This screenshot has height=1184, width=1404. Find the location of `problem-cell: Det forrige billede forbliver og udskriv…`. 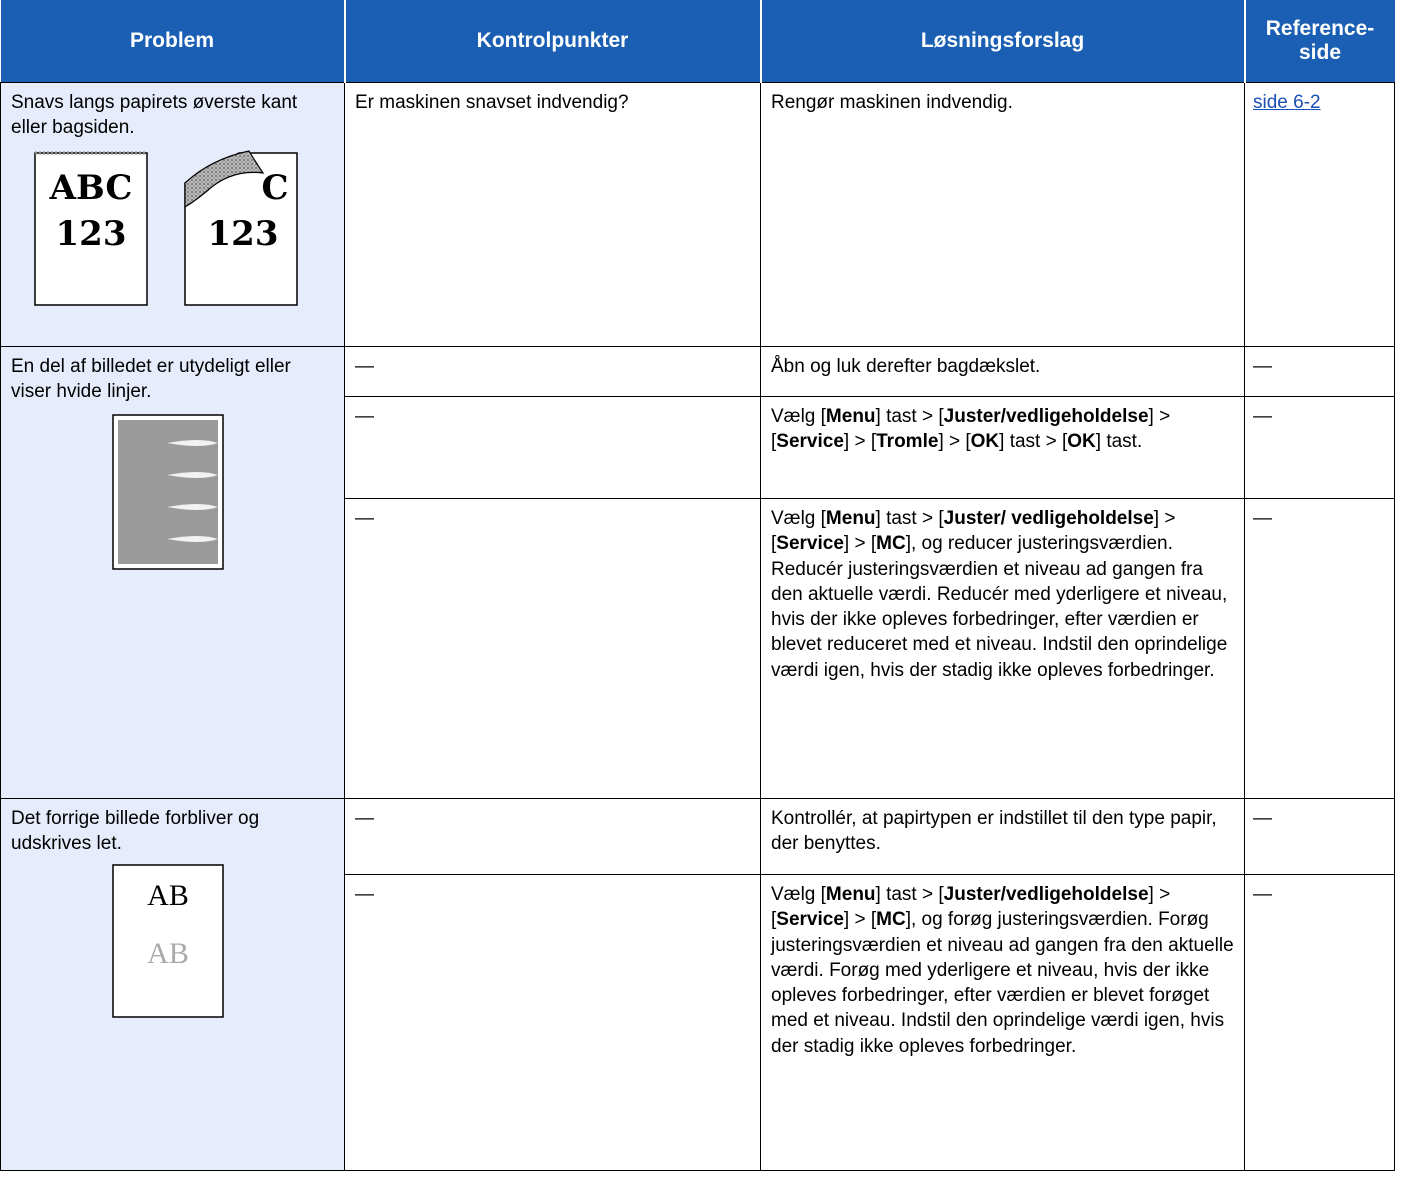

problem-cell: Det forrige billede forbliver og udskriv… is located at coordinates (172, 984).